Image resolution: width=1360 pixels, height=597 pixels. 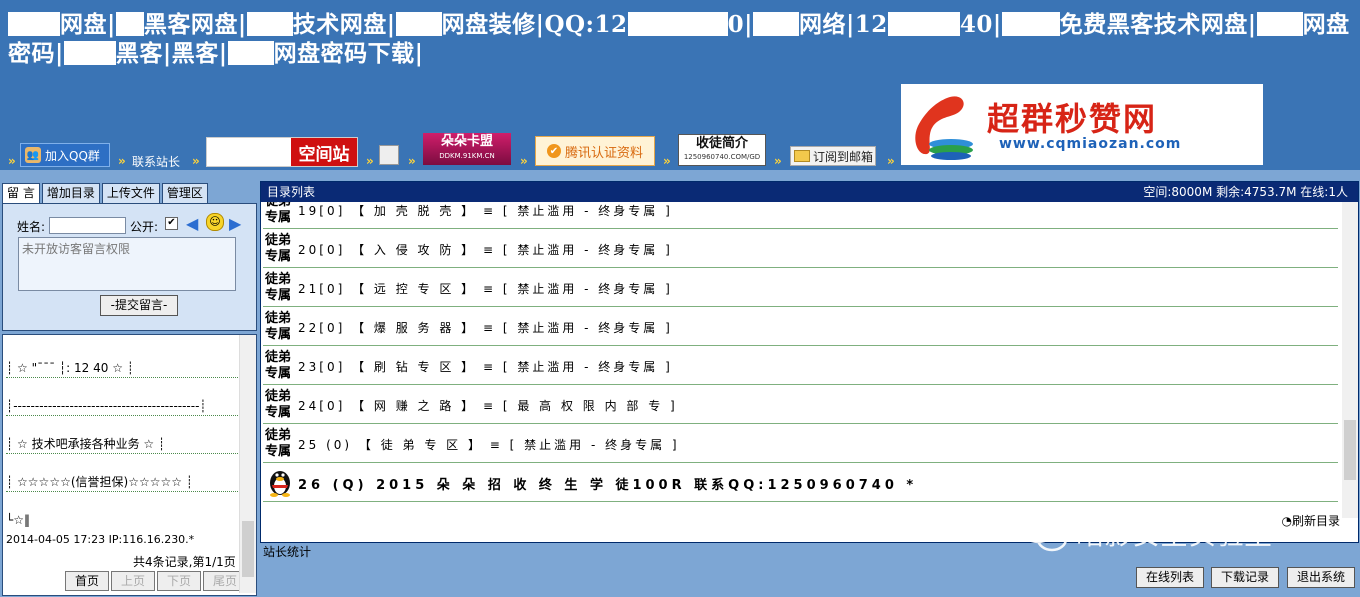 I want to click on ad-banner: 超群秒赞网 www.cqmiaozan.com, so click(x=1082, y=124).